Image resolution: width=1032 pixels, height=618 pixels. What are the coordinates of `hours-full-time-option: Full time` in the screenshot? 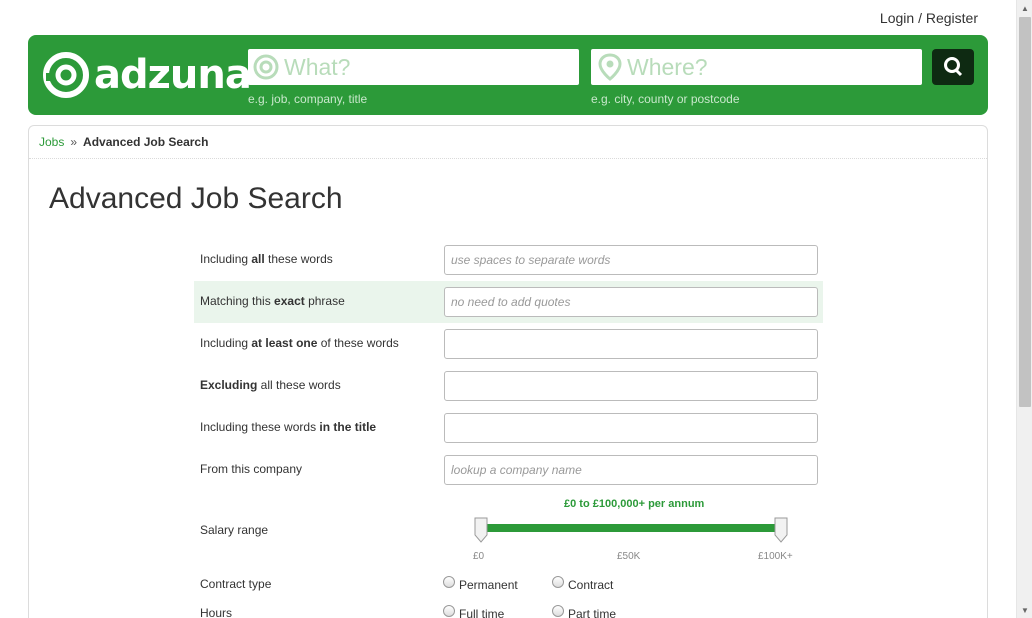 It's located at (474, 611).